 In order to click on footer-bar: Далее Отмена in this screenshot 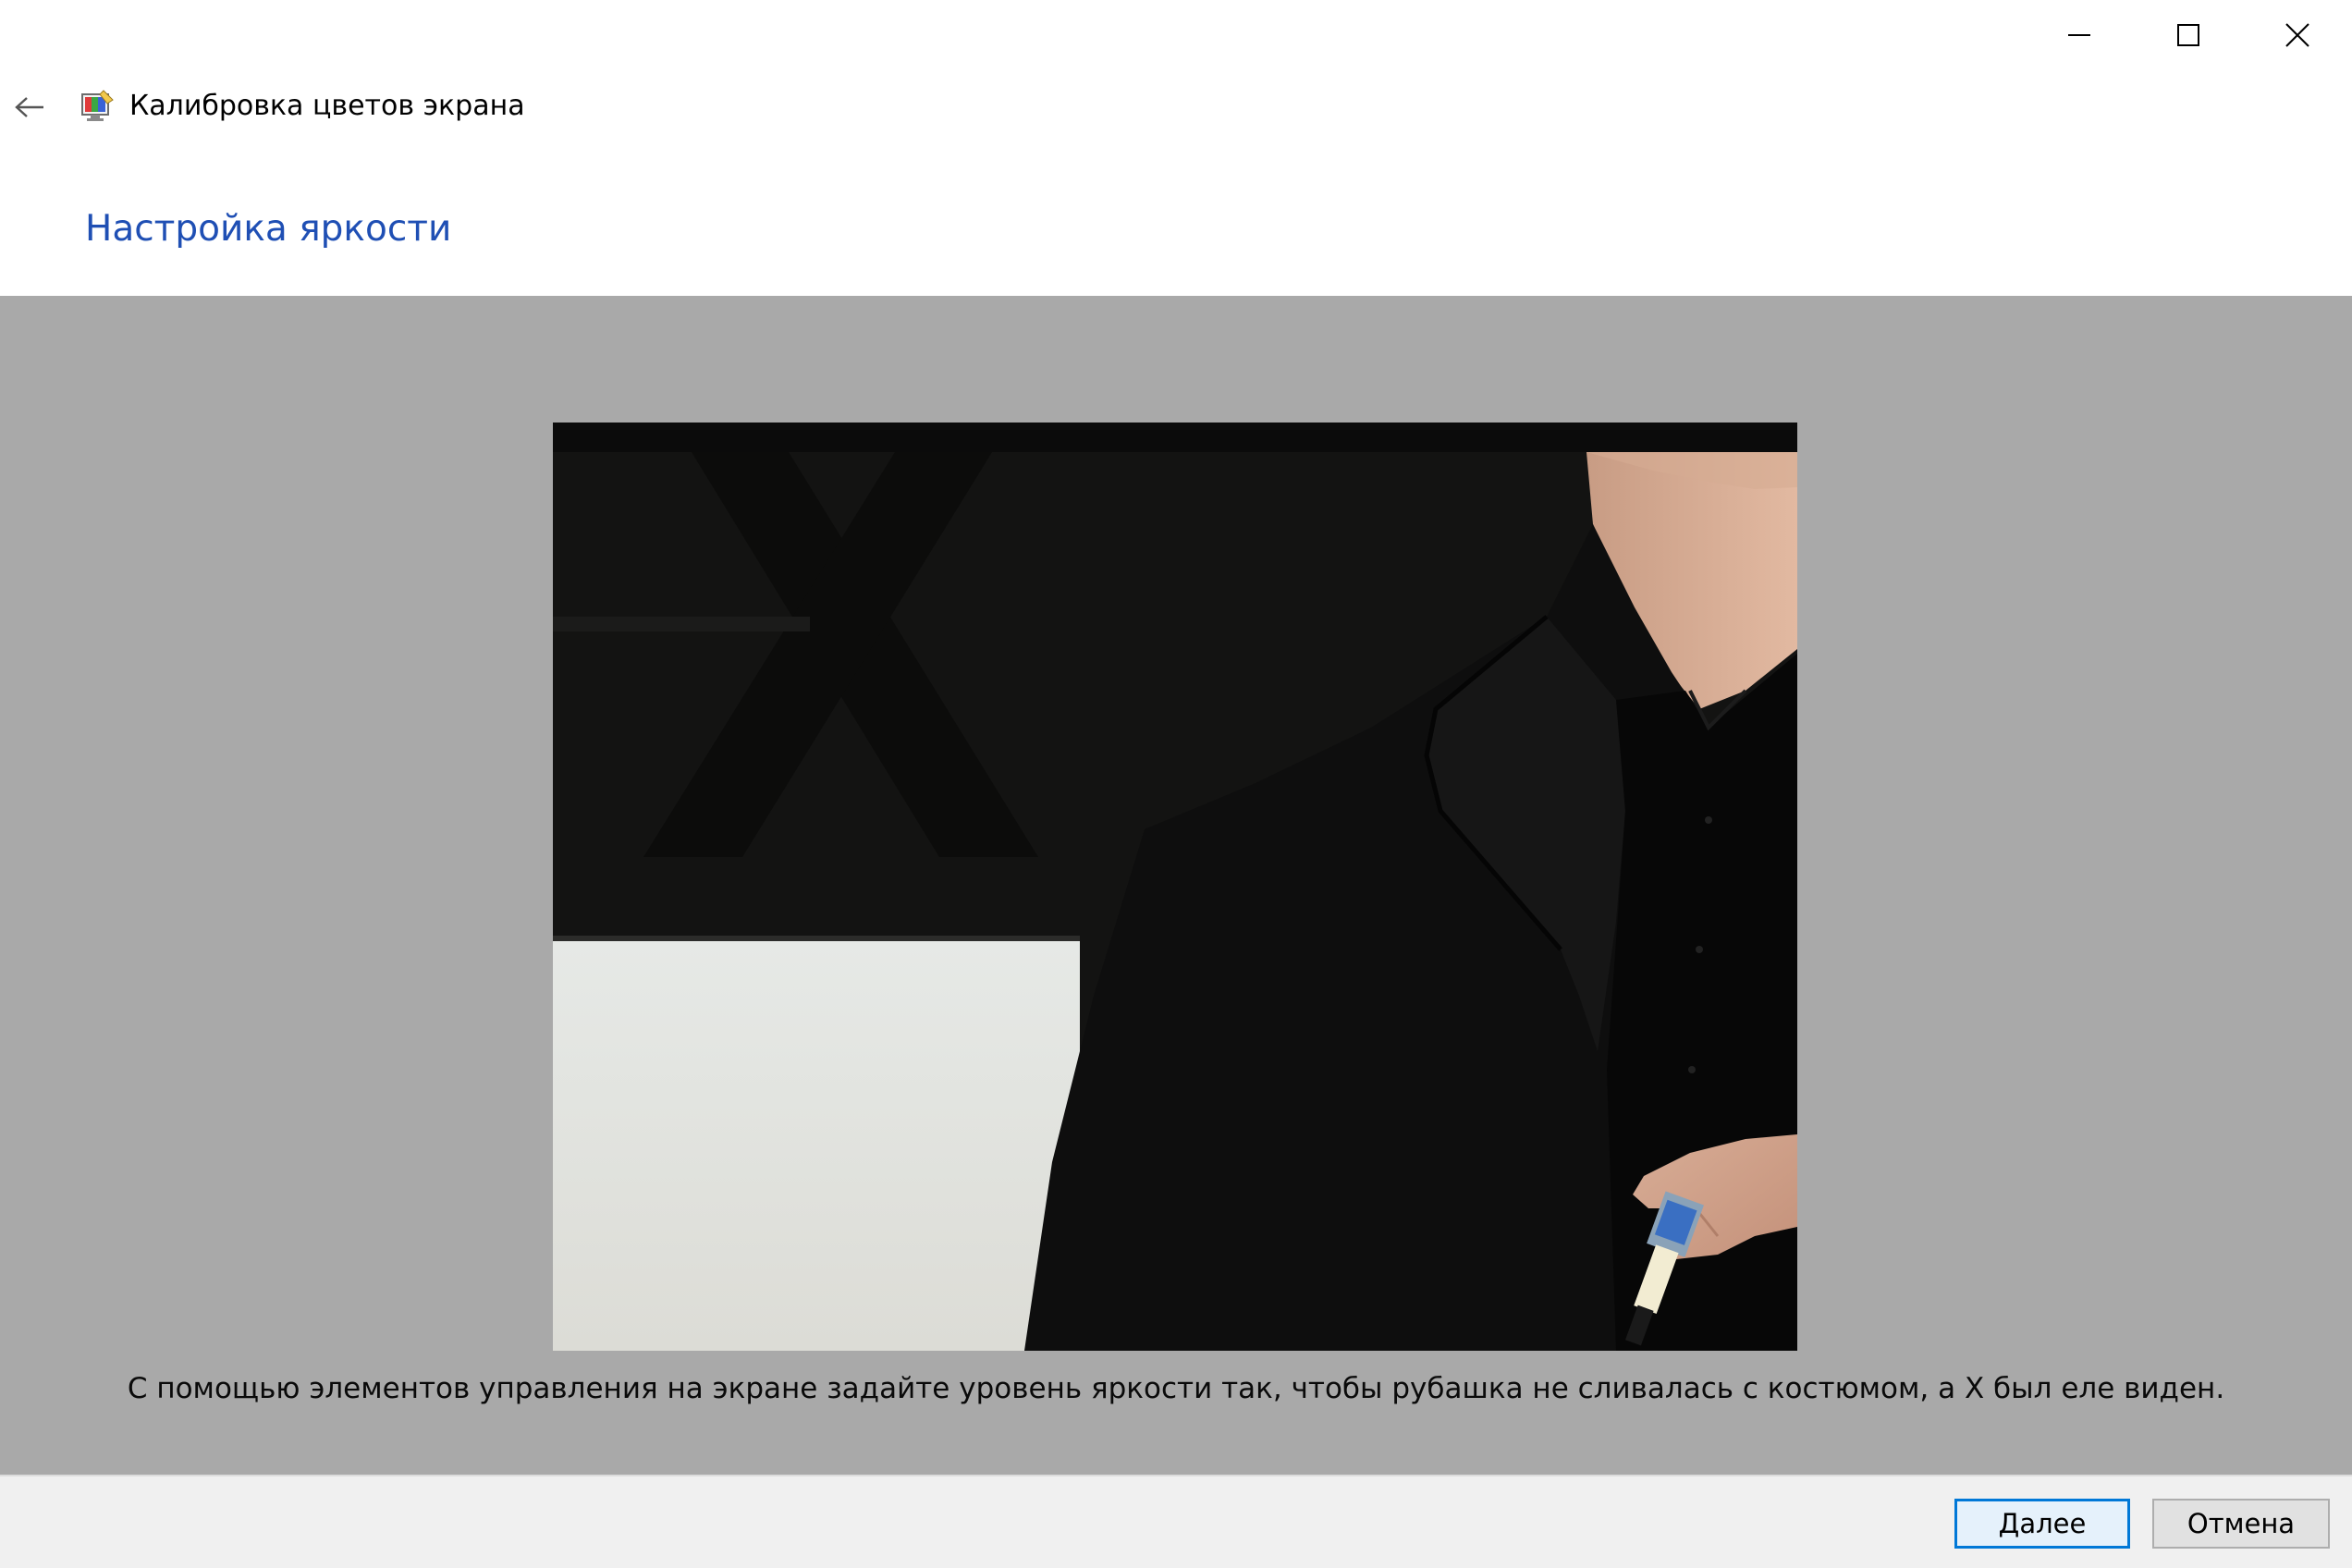, I will do `click(1176, 1522)`.